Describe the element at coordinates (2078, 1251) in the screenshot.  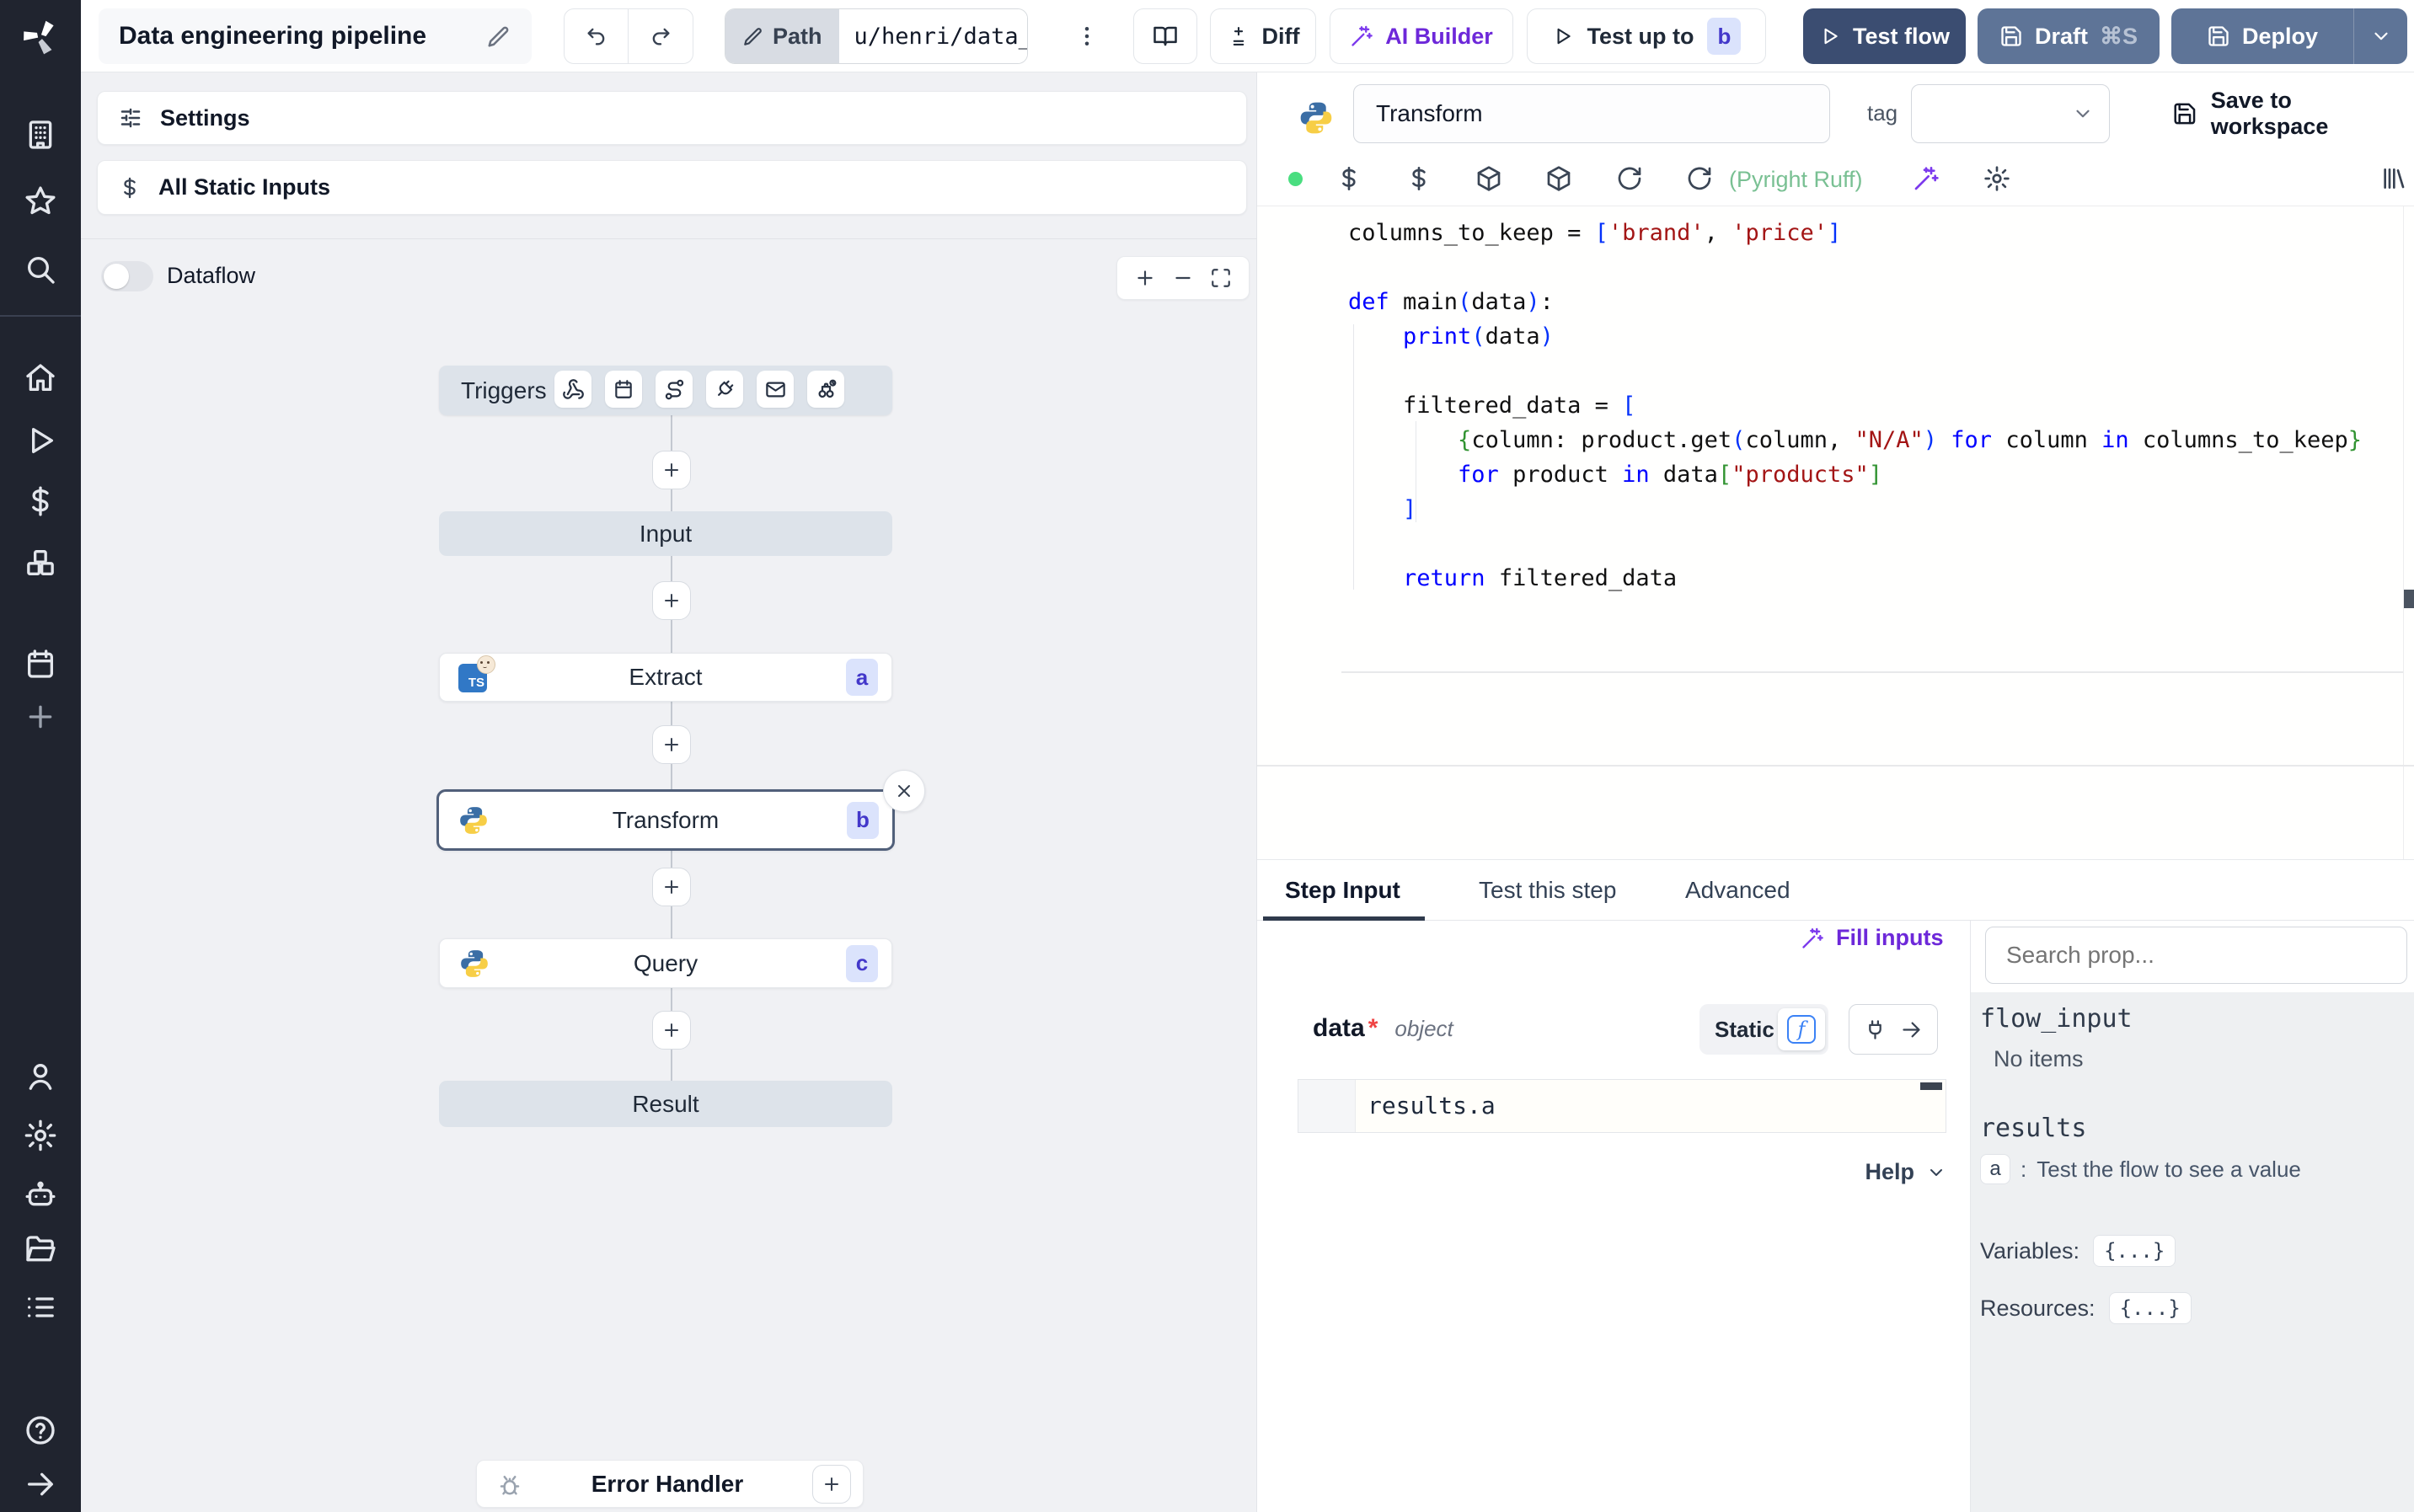
I see `variables-row: Variables: {...}` at that location.